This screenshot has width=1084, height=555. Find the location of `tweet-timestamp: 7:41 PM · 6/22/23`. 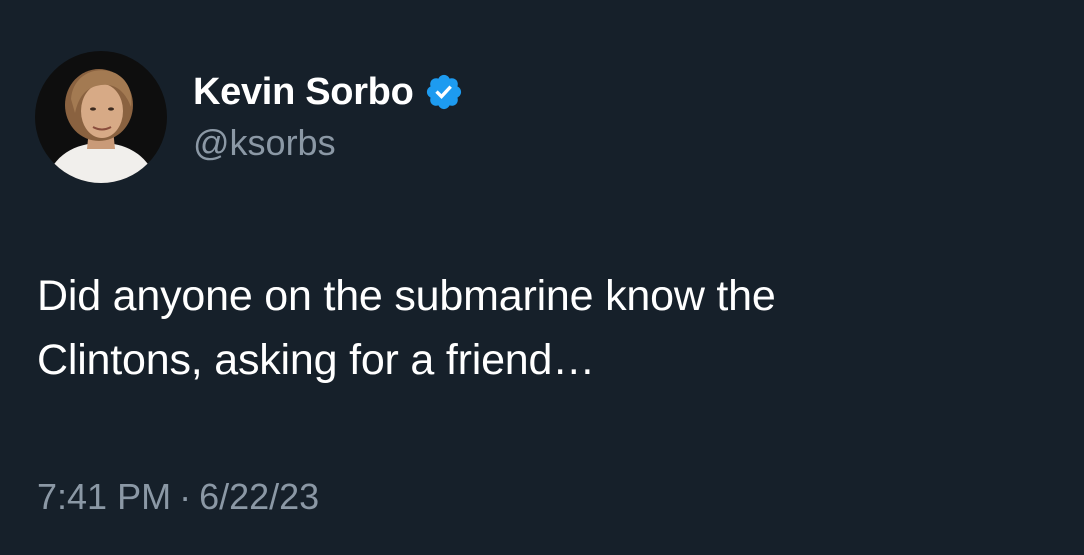

tweet-timestamp: 7:41 PM · 6/22/23 is located at coordinates (178, 497).